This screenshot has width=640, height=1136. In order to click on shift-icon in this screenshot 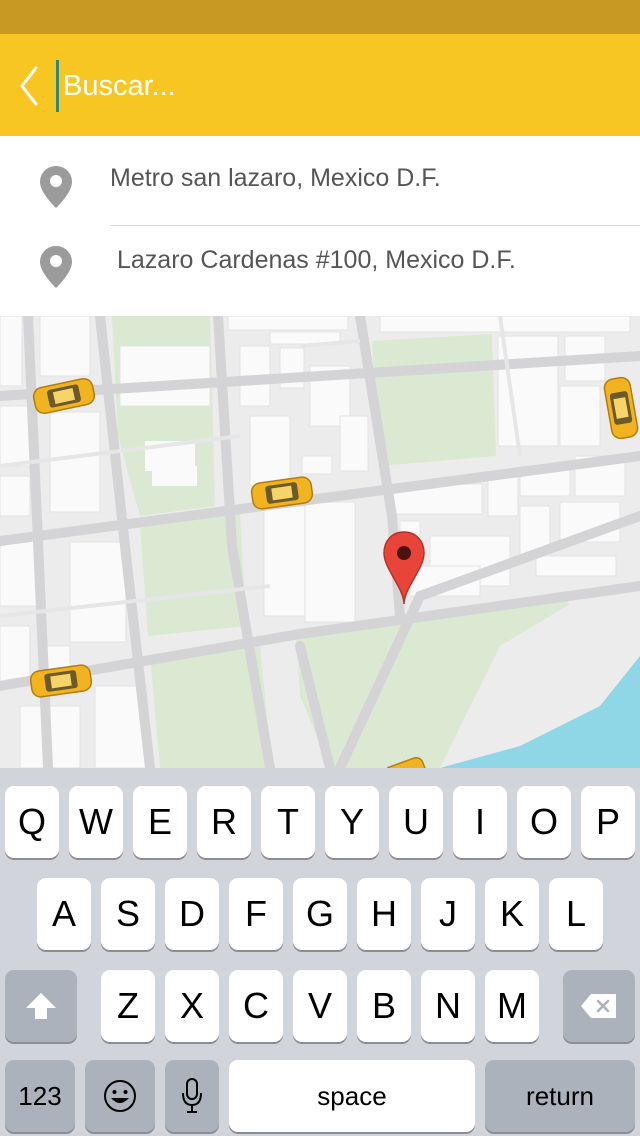, I will do `click(41, 1006)`.